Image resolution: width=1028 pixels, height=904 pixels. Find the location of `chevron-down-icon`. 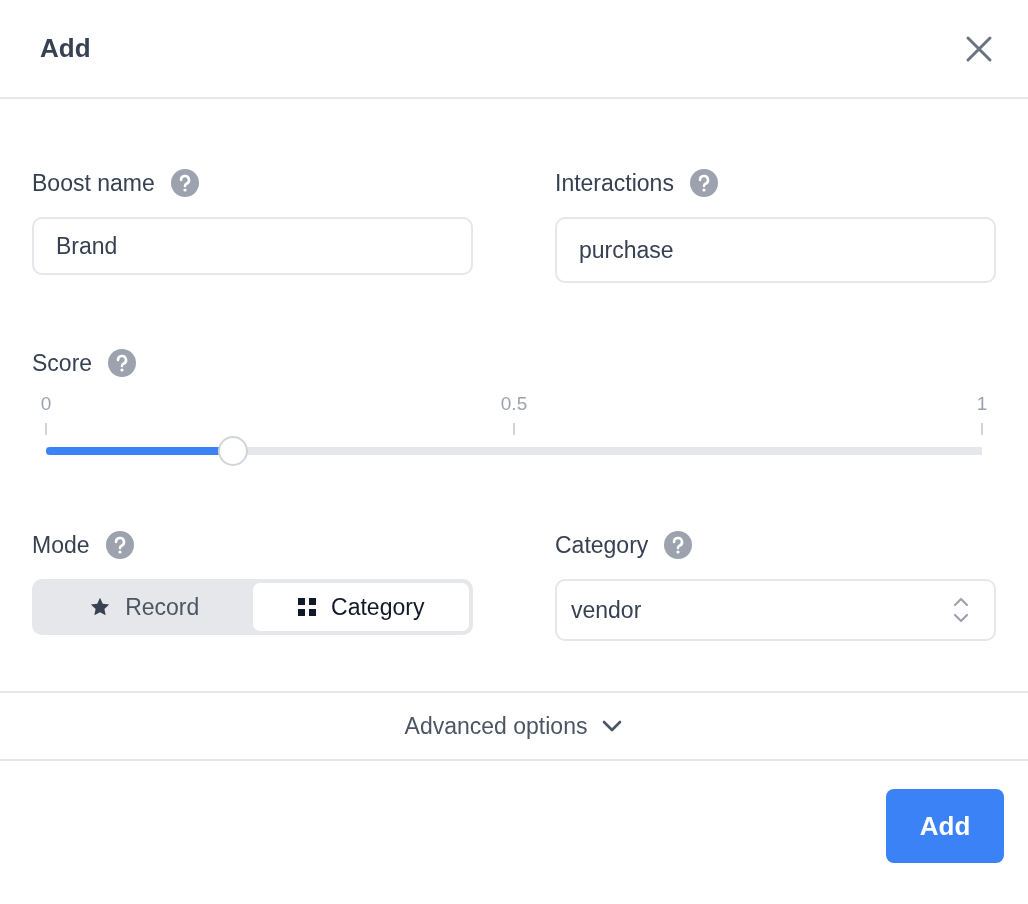

chevron-down-icon is located at coordinates (612, 726).